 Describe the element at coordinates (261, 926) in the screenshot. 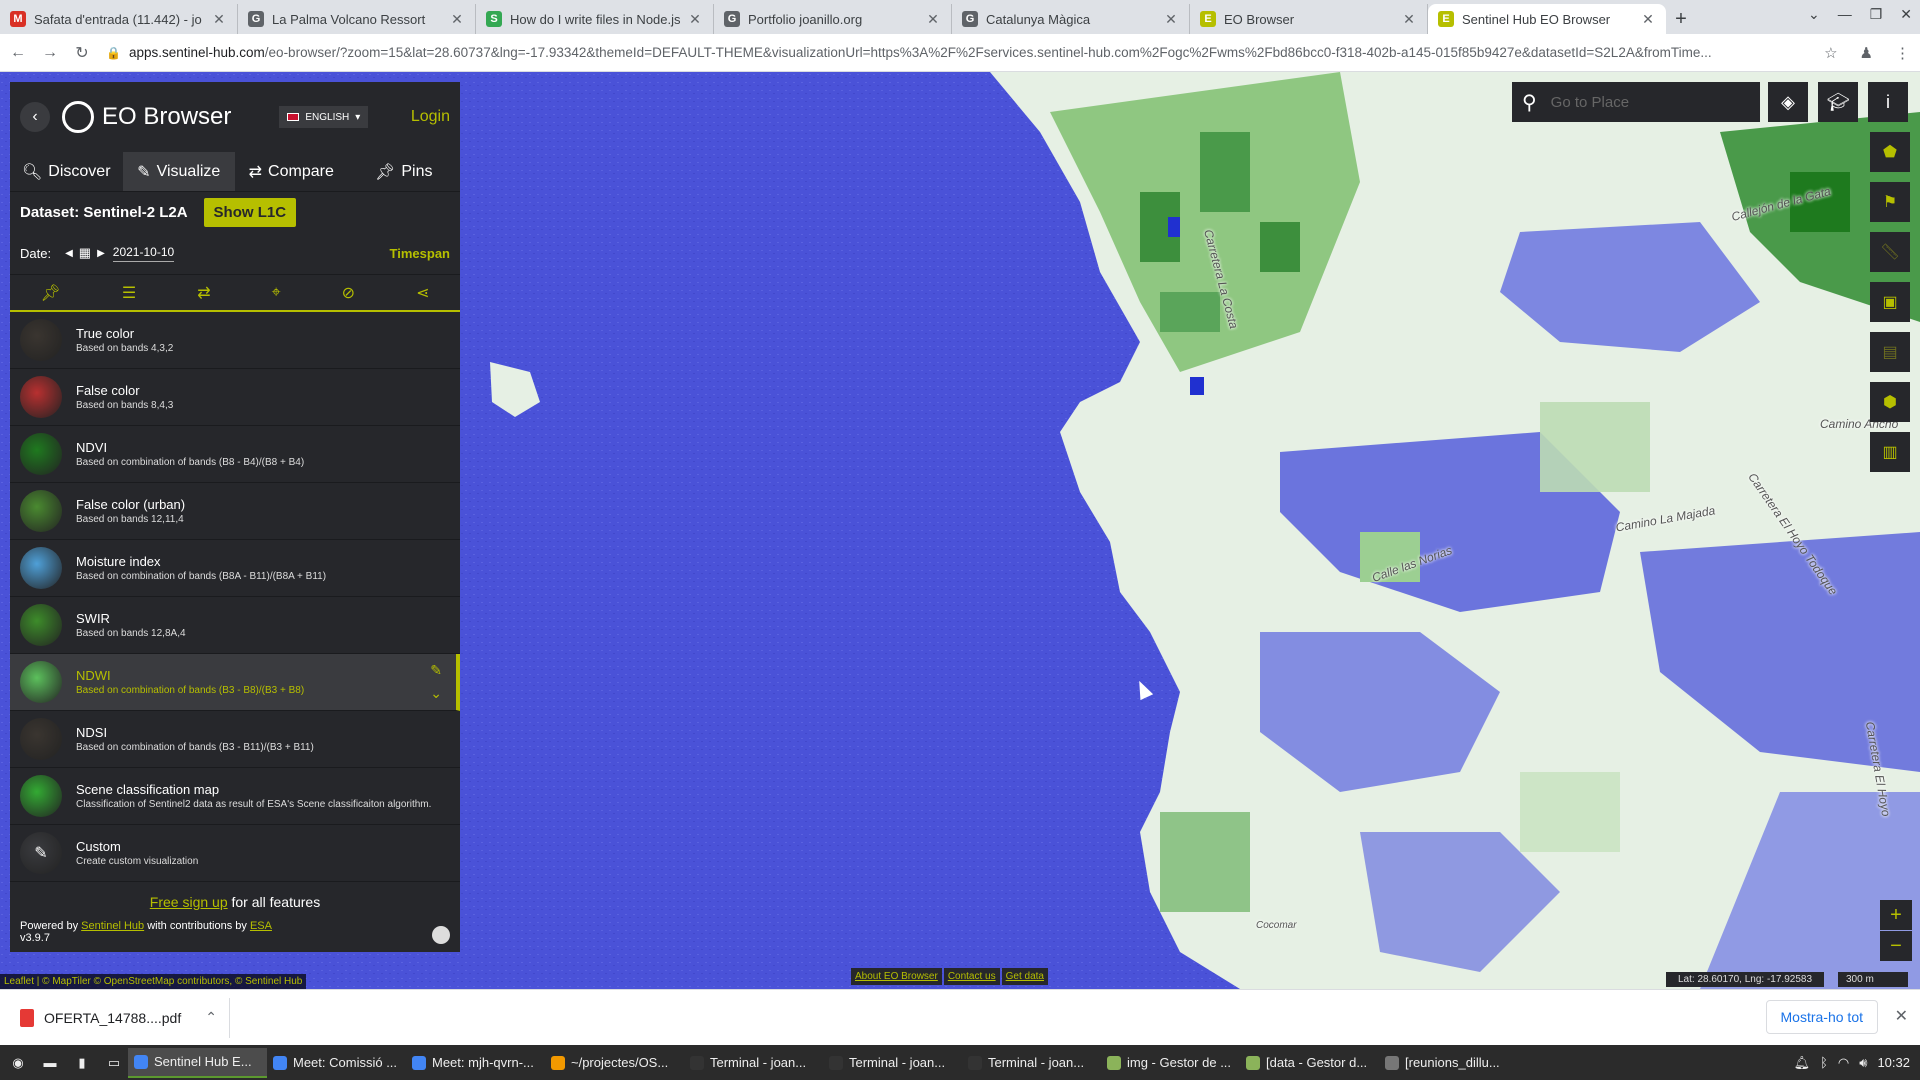

I see `esa-link: ESA` at that location.